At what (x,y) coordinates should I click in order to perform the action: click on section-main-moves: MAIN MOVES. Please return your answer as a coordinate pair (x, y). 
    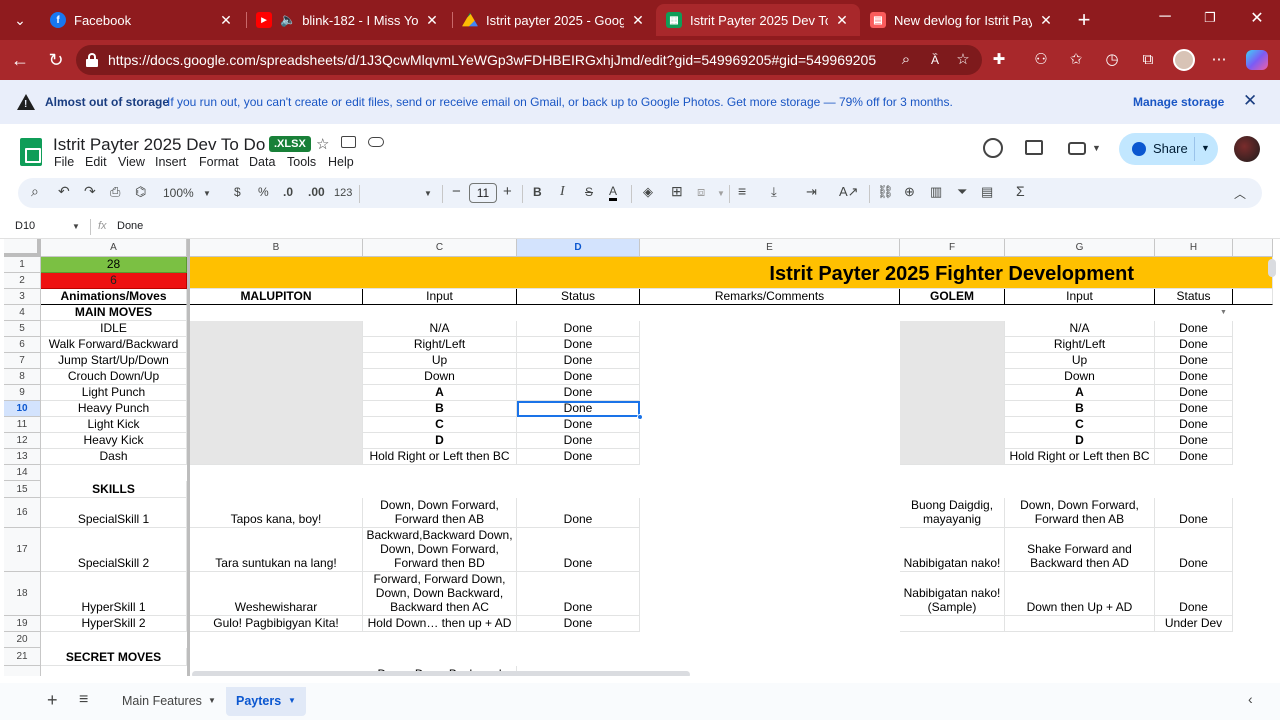
    Looking at the image, I should click on (114, 313).